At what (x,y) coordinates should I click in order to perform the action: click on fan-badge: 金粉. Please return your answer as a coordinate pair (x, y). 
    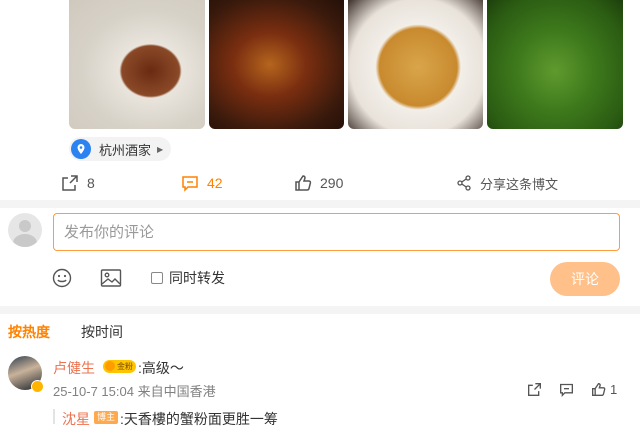
    Looking at the image, I should click on (119, 366).